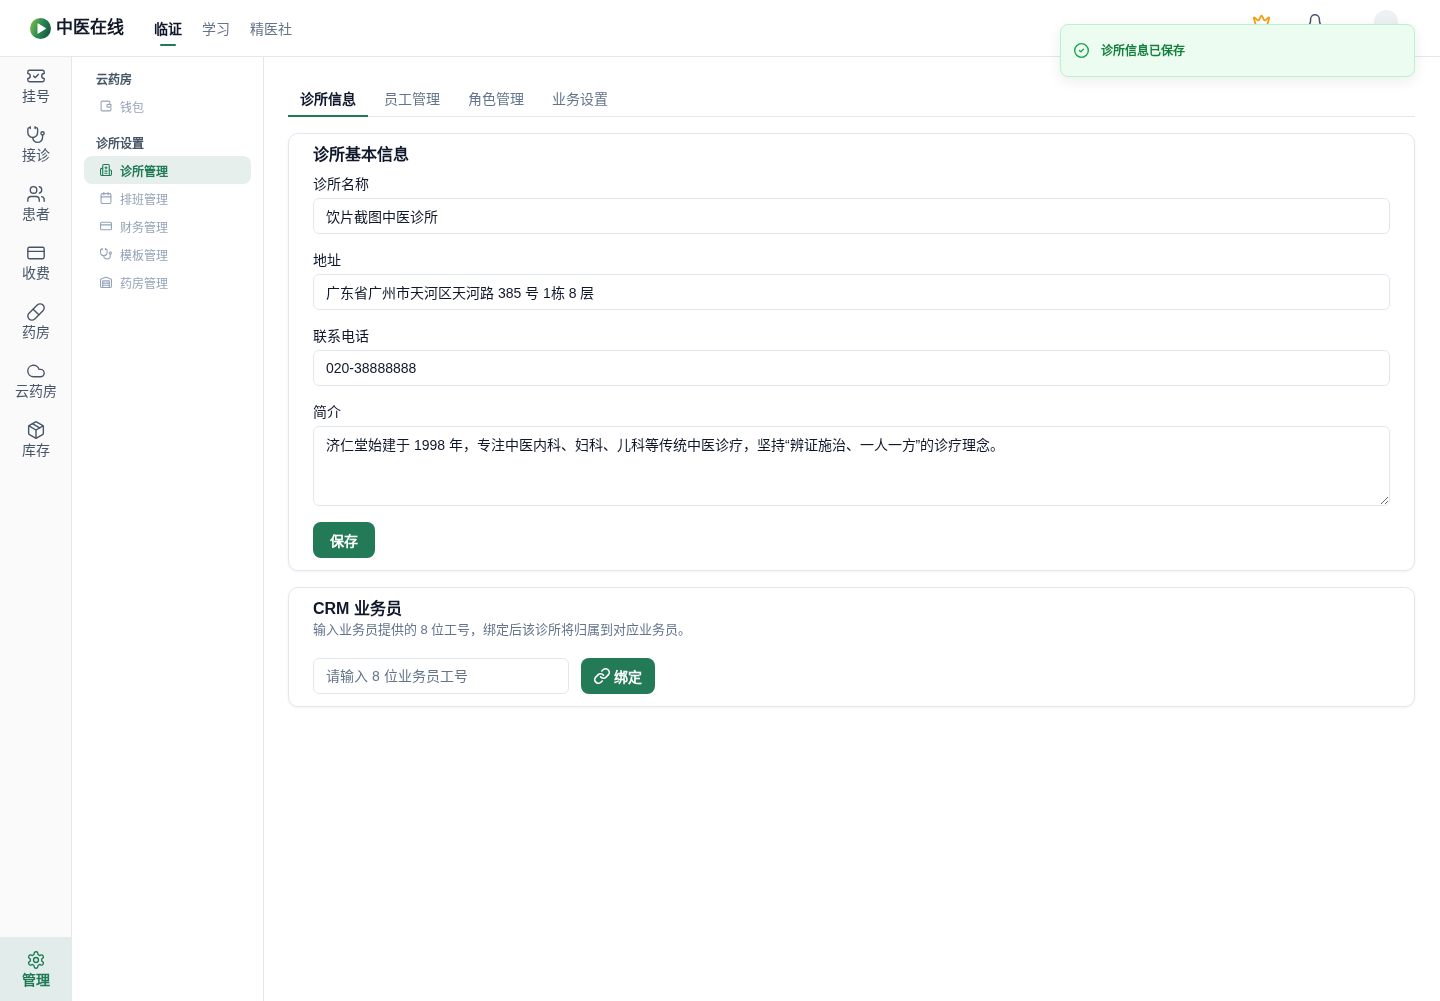  What do you see at coordinates (35, 371) in the screenshot?
I see `cloud-icon` at bounding box center [35, 371].